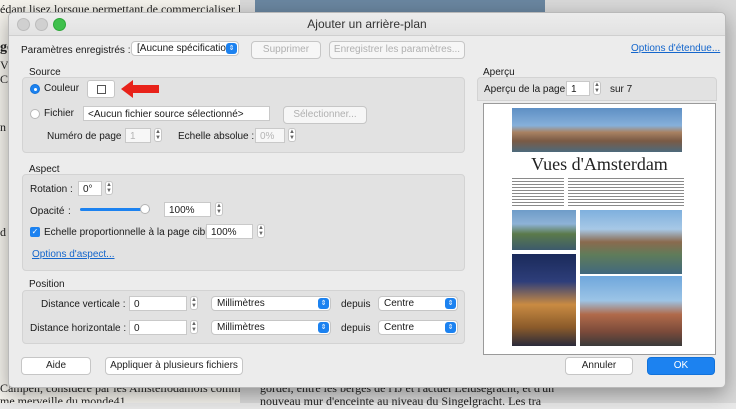 This screenshot has width=736, height=409. What do you see at coordinates (418, 327) in the screenshot?
I see `horizontal-from-select: Centre ⇕` at bounding box center [418, 327].